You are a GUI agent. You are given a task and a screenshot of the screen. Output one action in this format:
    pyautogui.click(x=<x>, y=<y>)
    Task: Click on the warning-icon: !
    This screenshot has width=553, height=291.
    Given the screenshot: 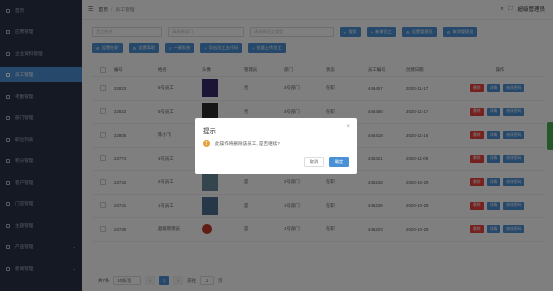 What is the action you would take?
    pyautogui.click(x=206, y=143)
    